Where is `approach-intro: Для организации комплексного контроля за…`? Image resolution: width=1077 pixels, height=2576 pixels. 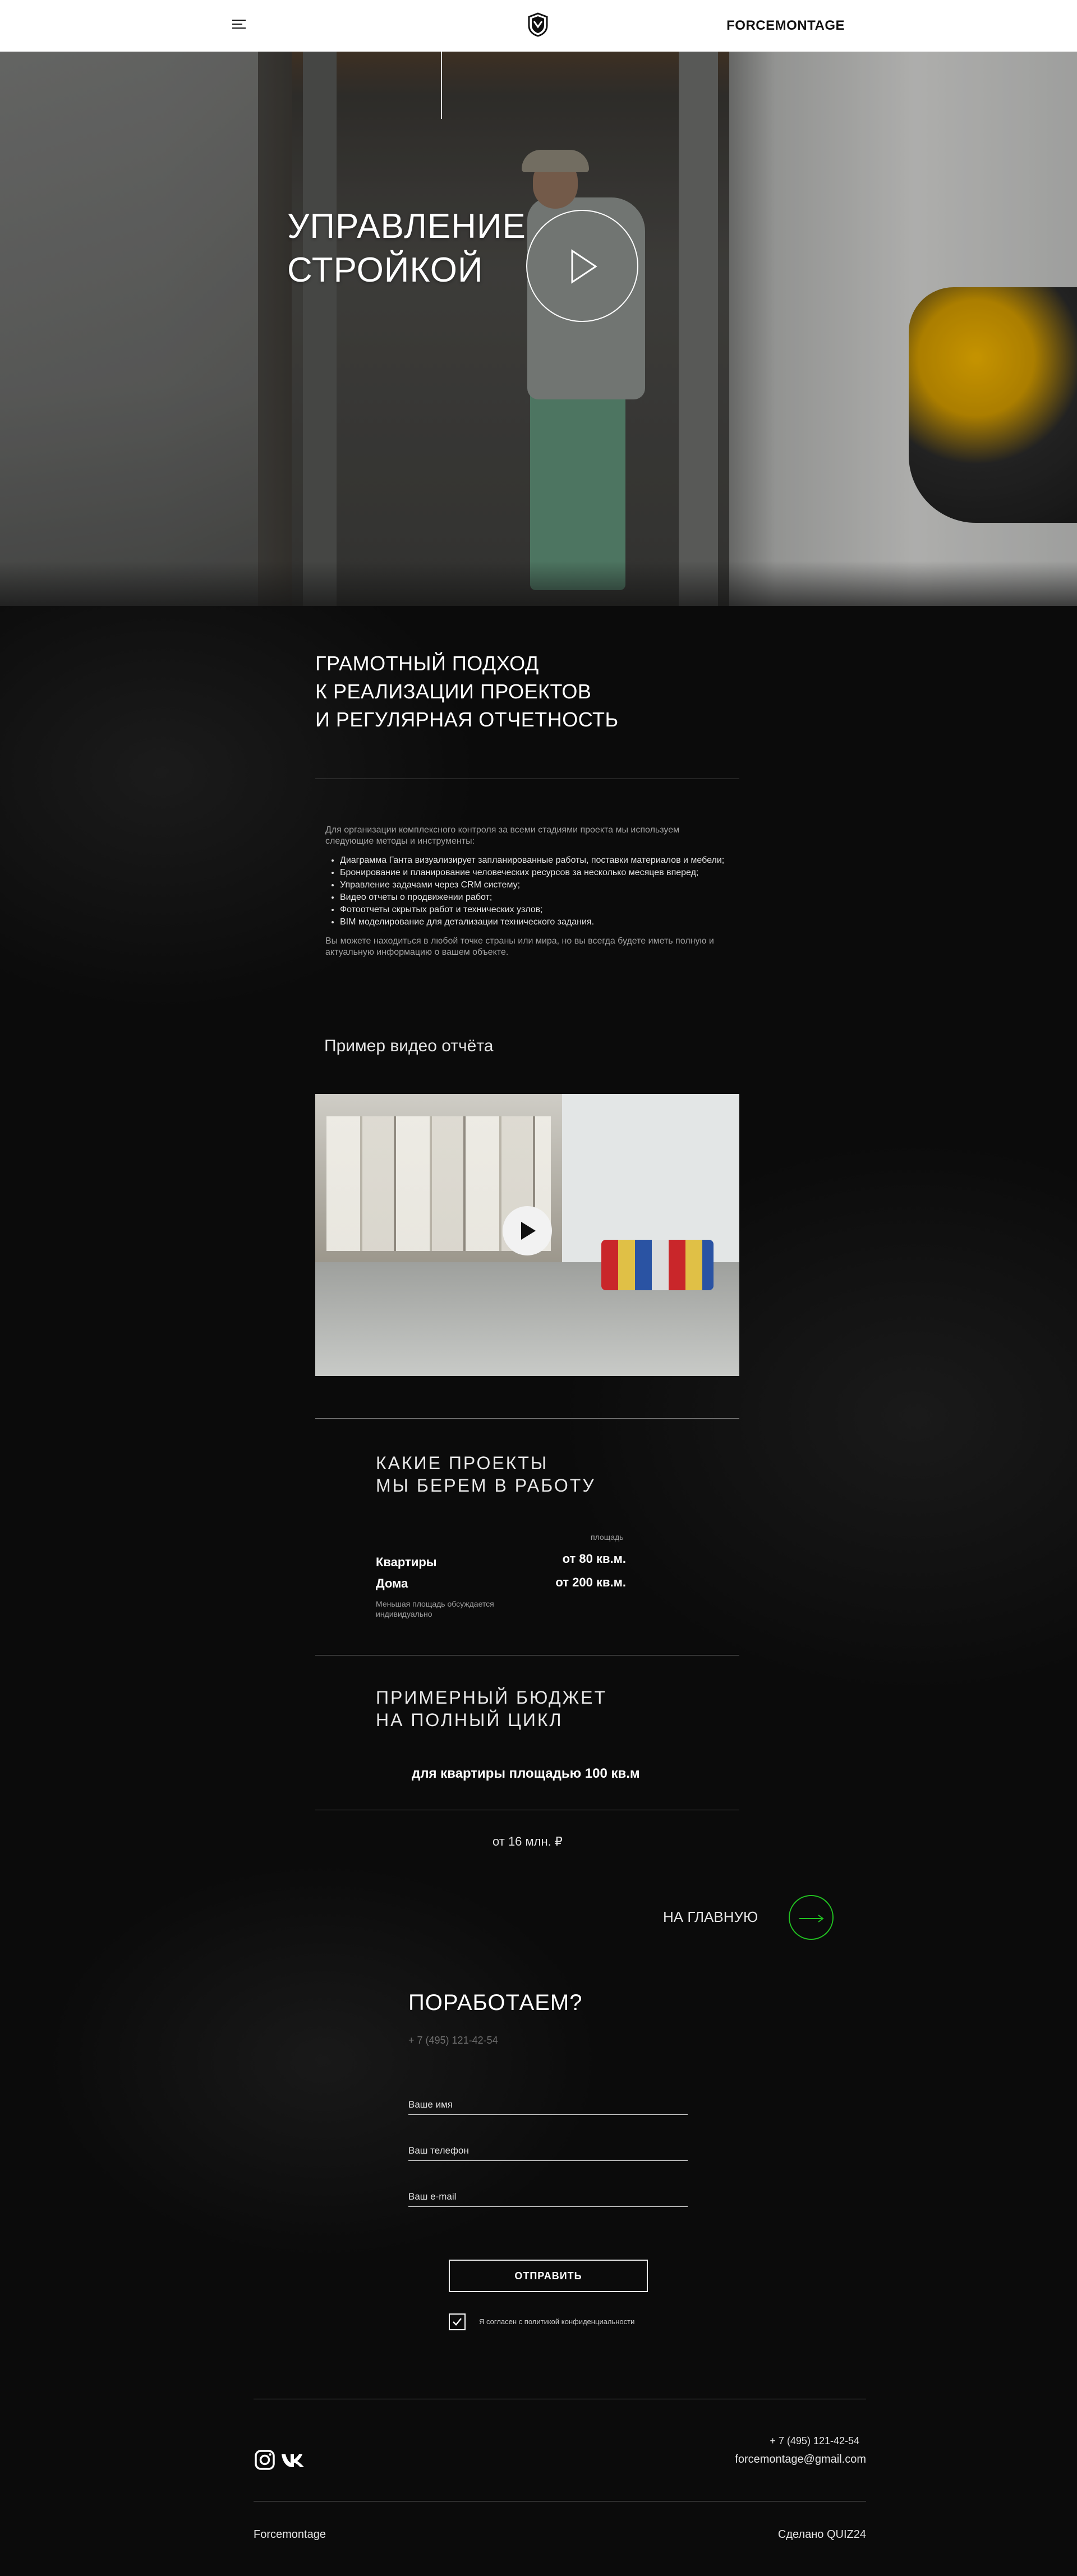 approach-intro: Для организации комплексного контроля за… is located at coordinates (502, 835).